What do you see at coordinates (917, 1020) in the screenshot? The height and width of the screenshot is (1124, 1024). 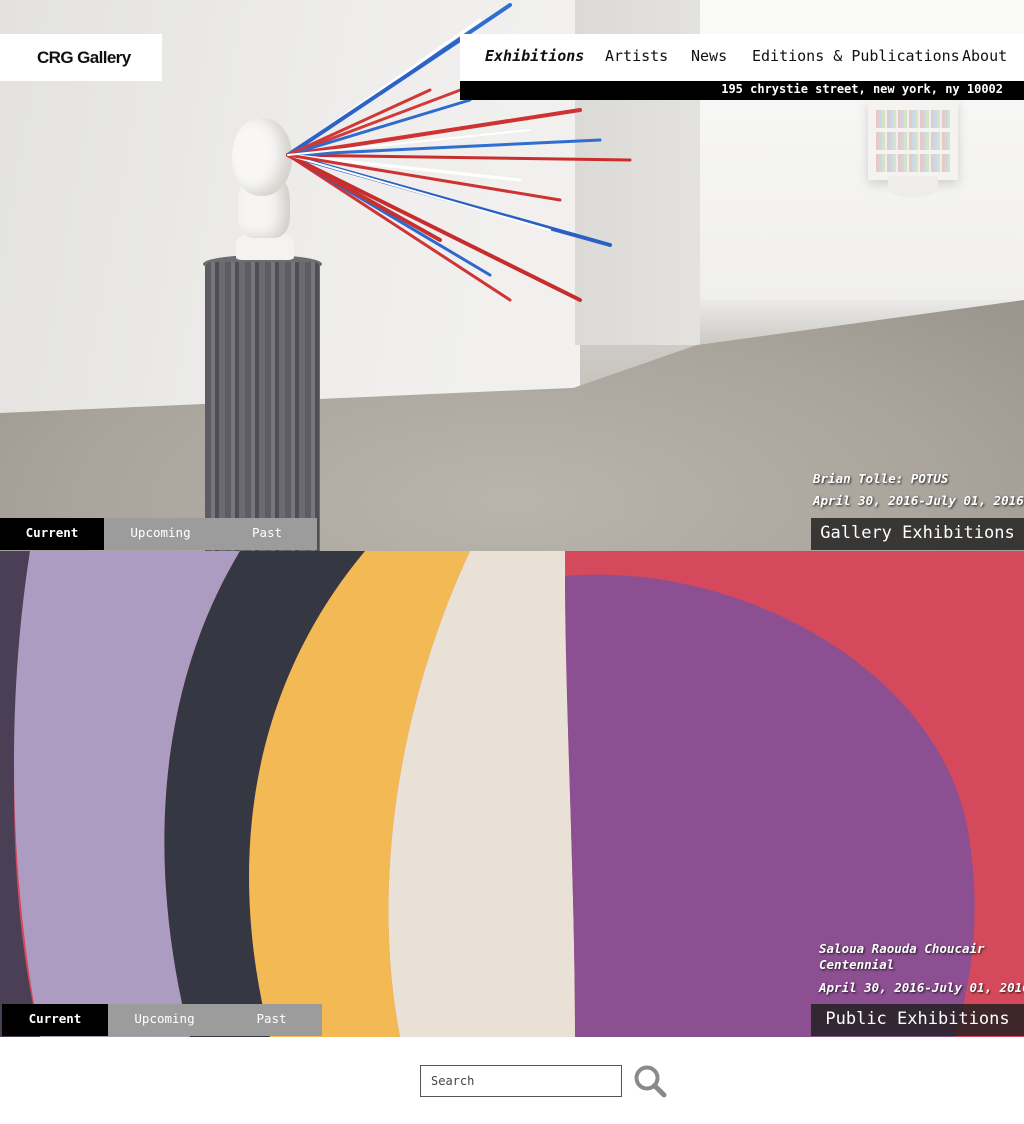 I see `public-exhibitions-label: Public Exhibitions` at bounding box center [917, 1020].